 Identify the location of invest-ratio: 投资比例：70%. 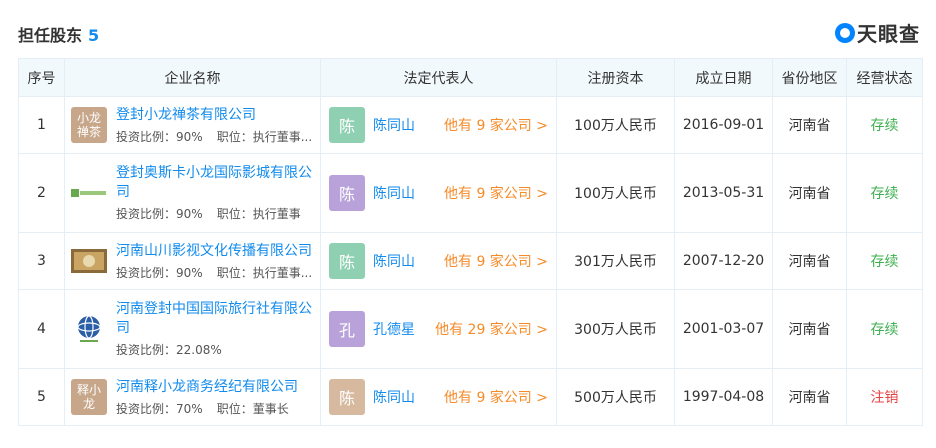
(159, 408).